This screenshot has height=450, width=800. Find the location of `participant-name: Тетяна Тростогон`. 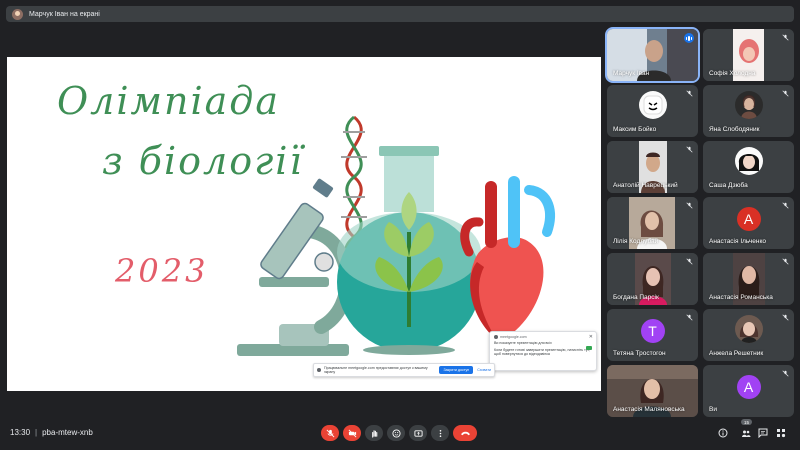

participant-name: Тетяна Тростогон is located at coordinates (639, 353).